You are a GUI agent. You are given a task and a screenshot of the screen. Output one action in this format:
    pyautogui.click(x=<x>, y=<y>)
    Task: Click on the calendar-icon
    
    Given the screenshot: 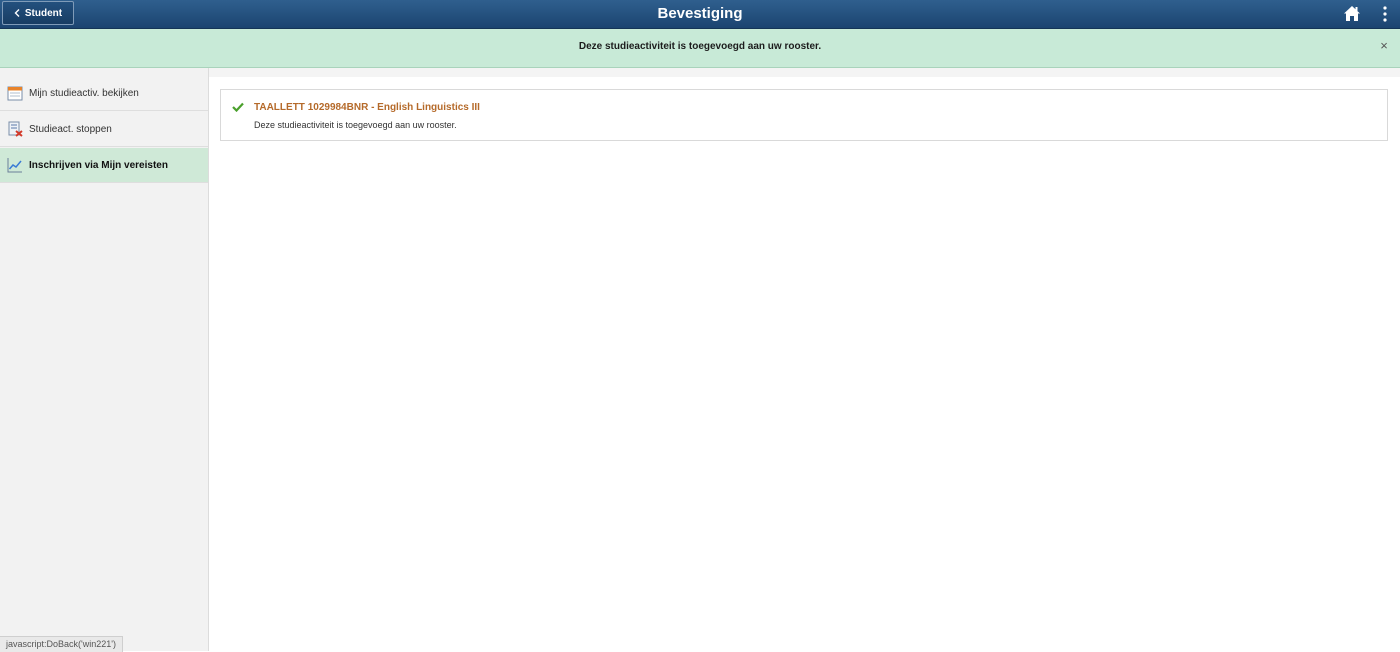 What is the action you would take?
    pyautogui.click(x=15, y=93)
    